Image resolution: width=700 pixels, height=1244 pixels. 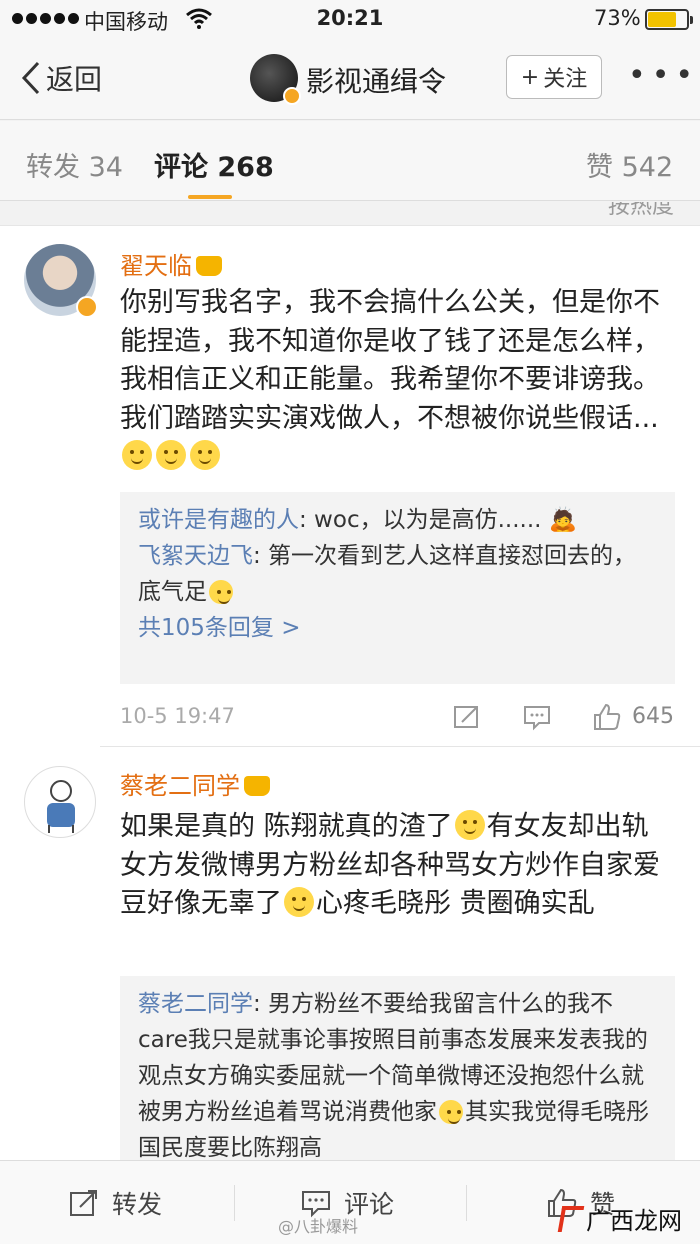 I want to click on repost-button: 转发, so click(x=115, y=1202).